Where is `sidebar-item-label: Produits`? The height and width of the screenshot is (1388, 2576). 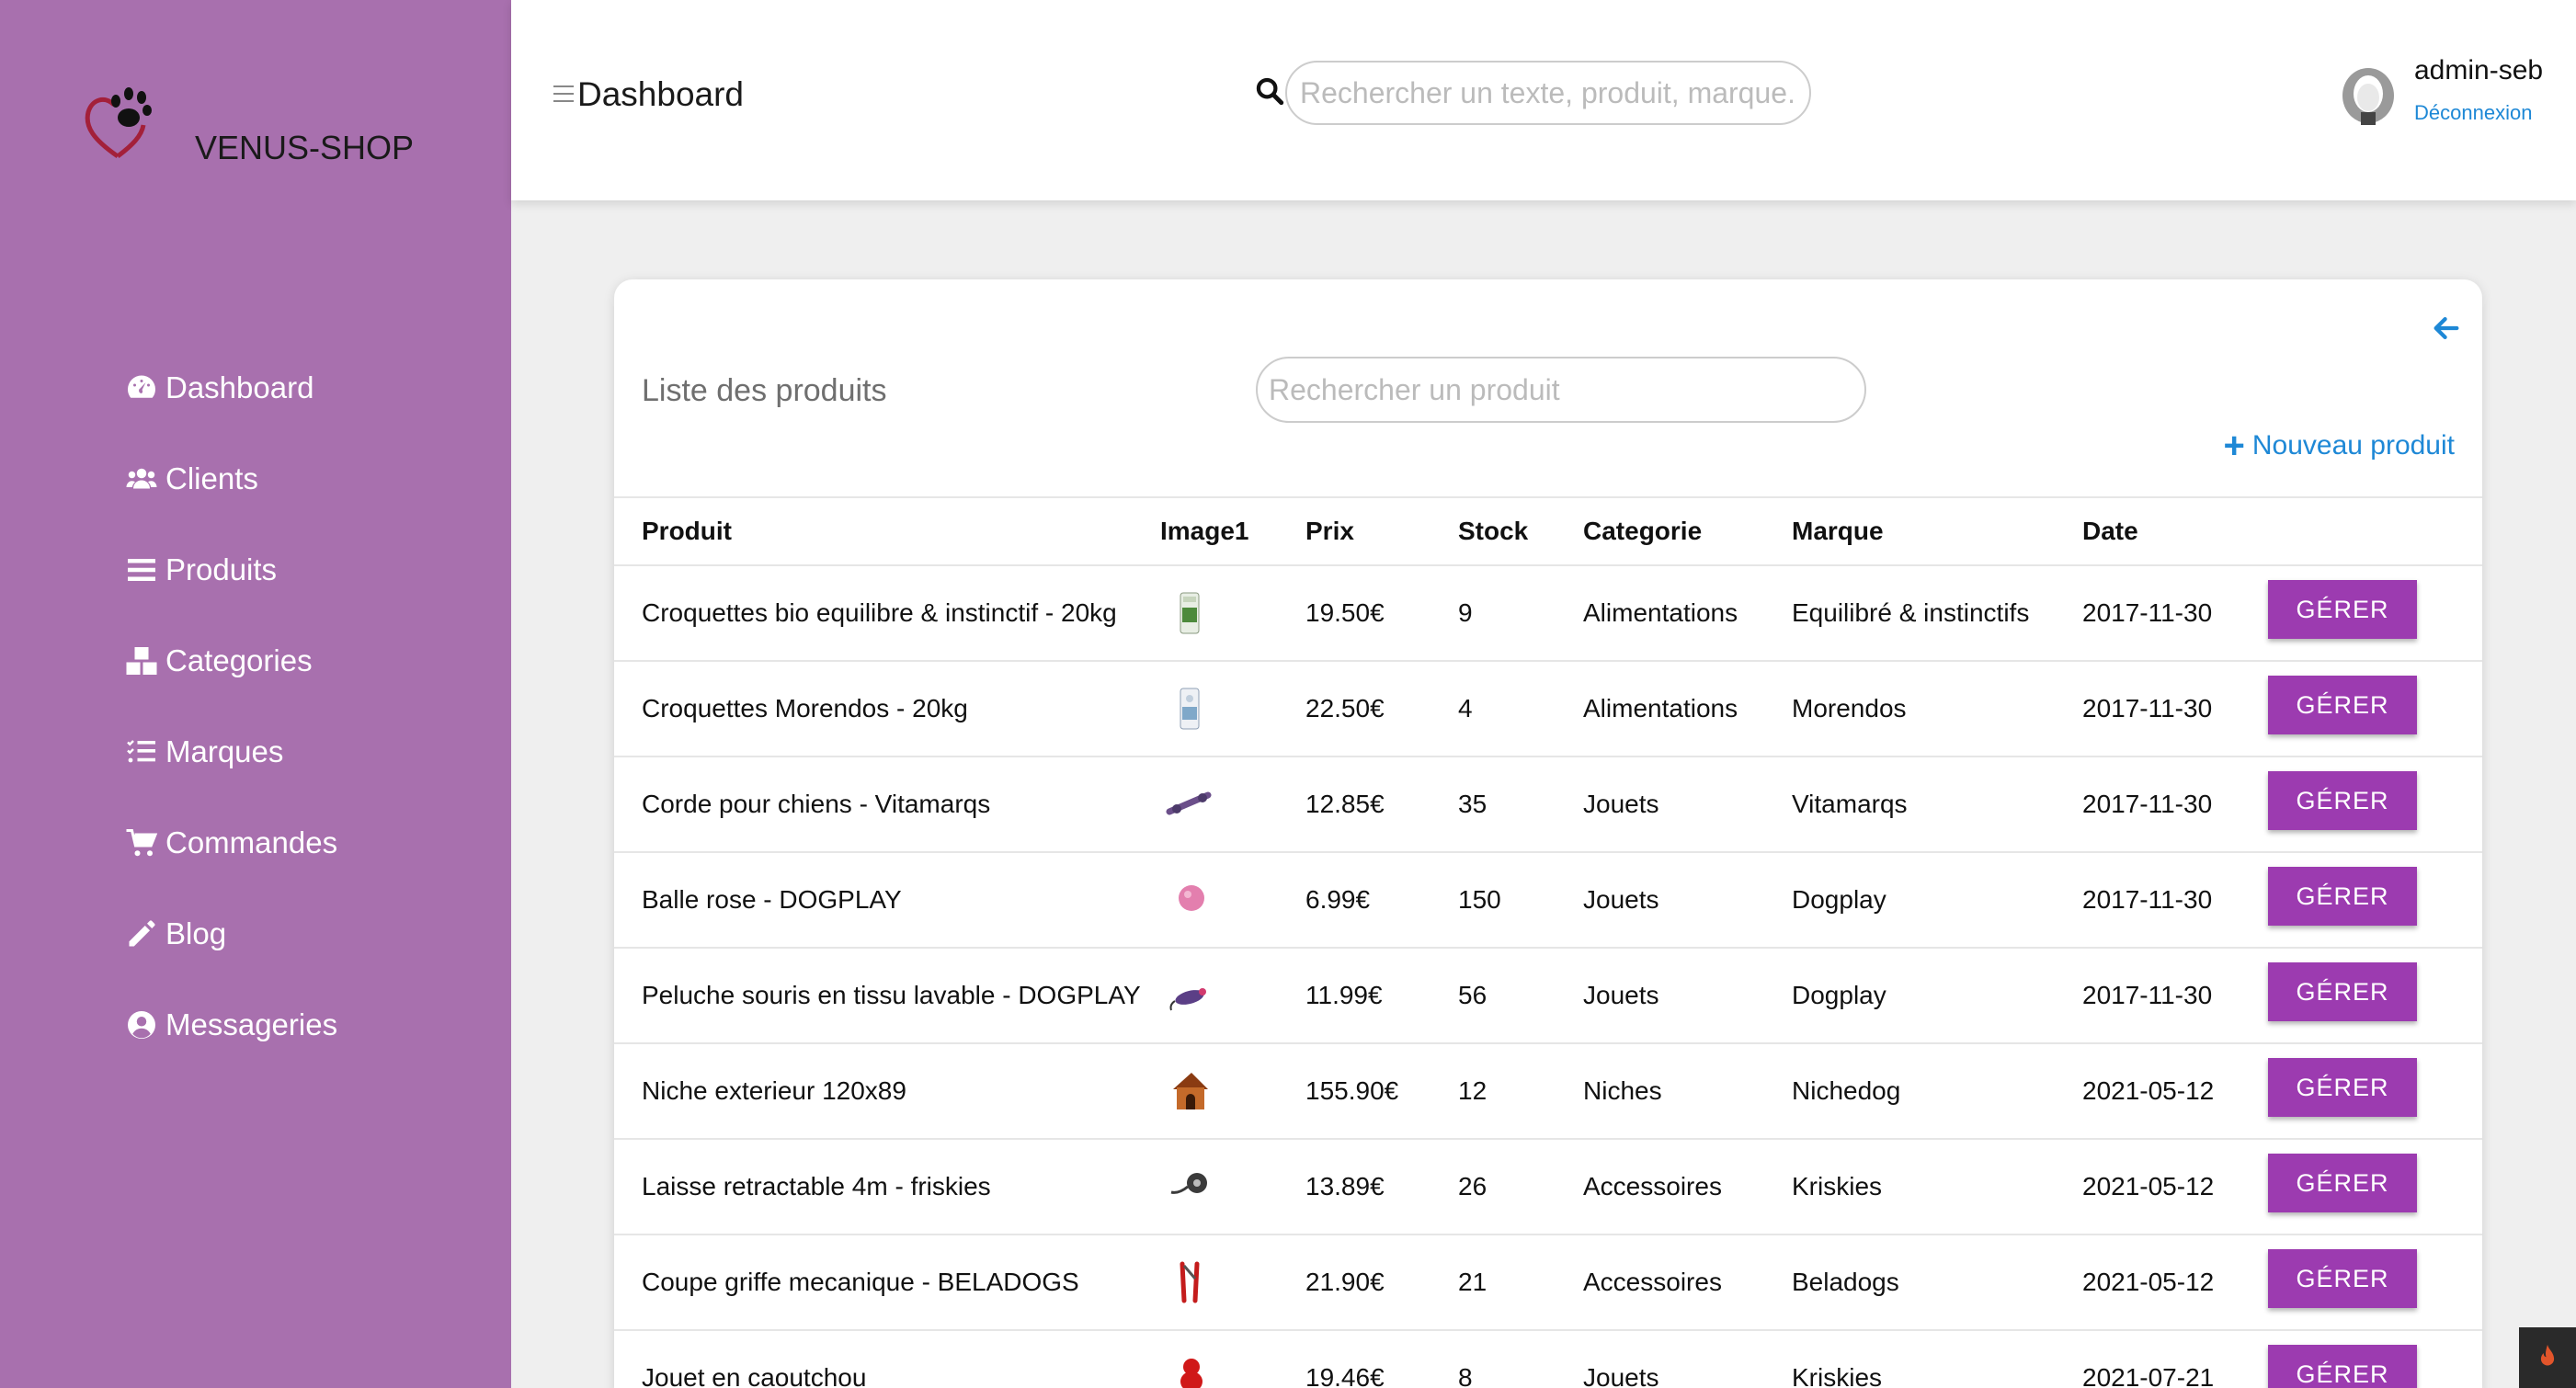
sidebar-item-label: Produits is located at coordinates (221, 569).